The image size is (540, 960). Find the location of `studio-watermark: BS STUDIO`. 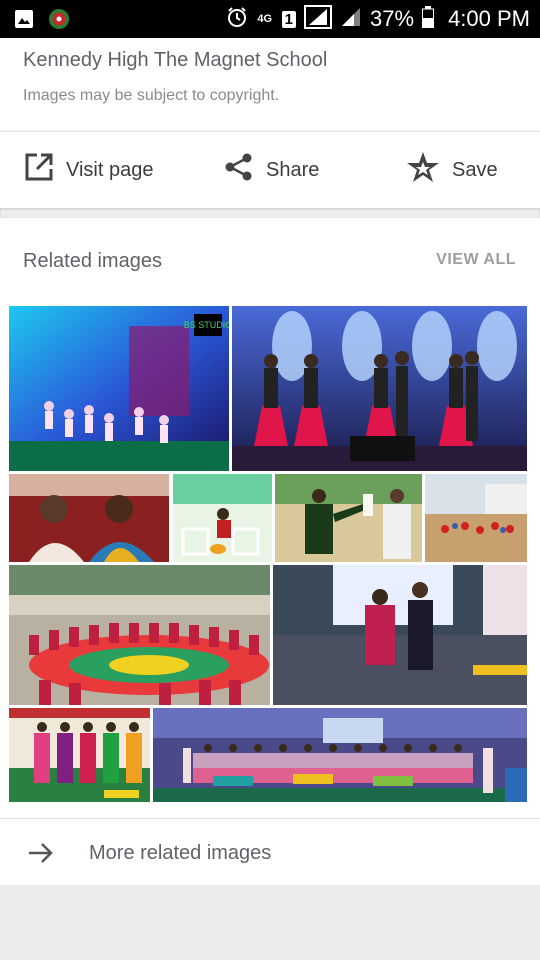

studio-watermark: BS STUDIO is located at coordinates (206, 325).